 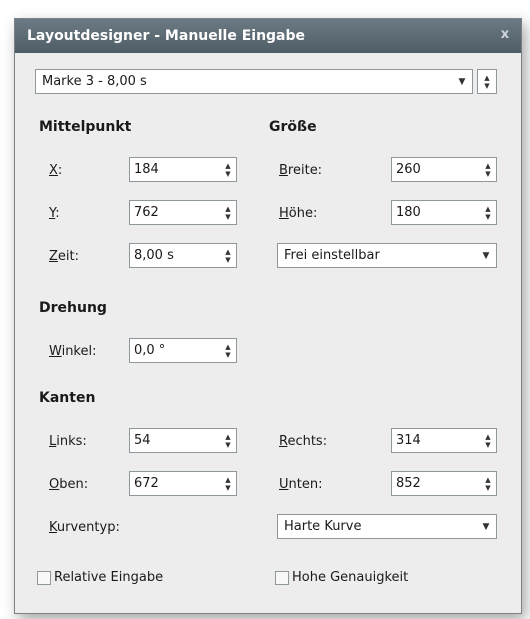 I want to click on zeit-label: Zeit:, so click(x=64, y=256).